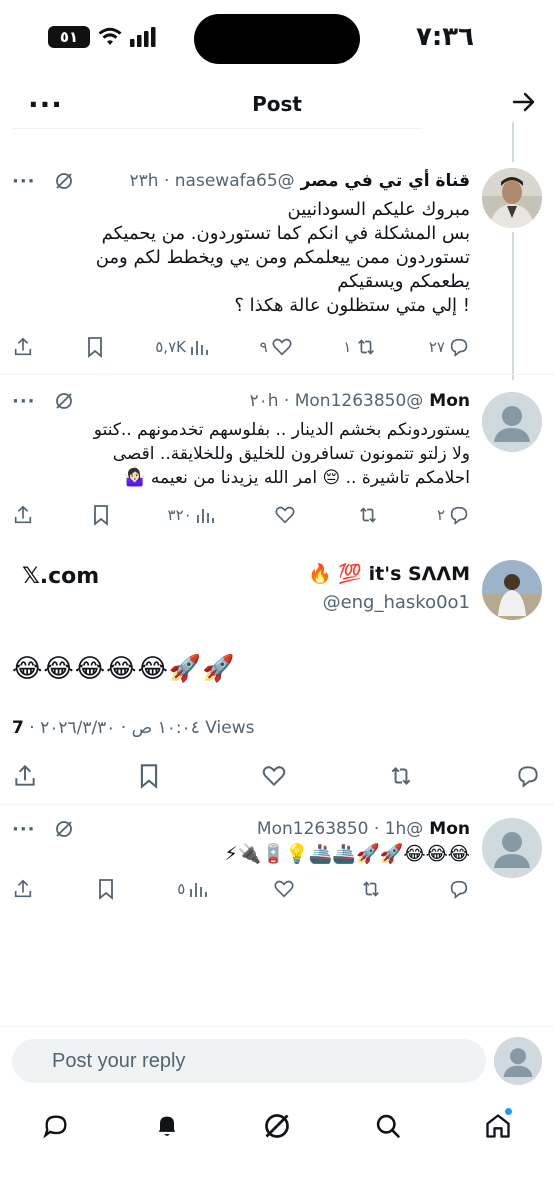 Image resolution: width=554 pixels, height=1200 pixels. Describe the element at coordinates (440, 515) in the screenshot. I see `reply-count: ٢` at that location.